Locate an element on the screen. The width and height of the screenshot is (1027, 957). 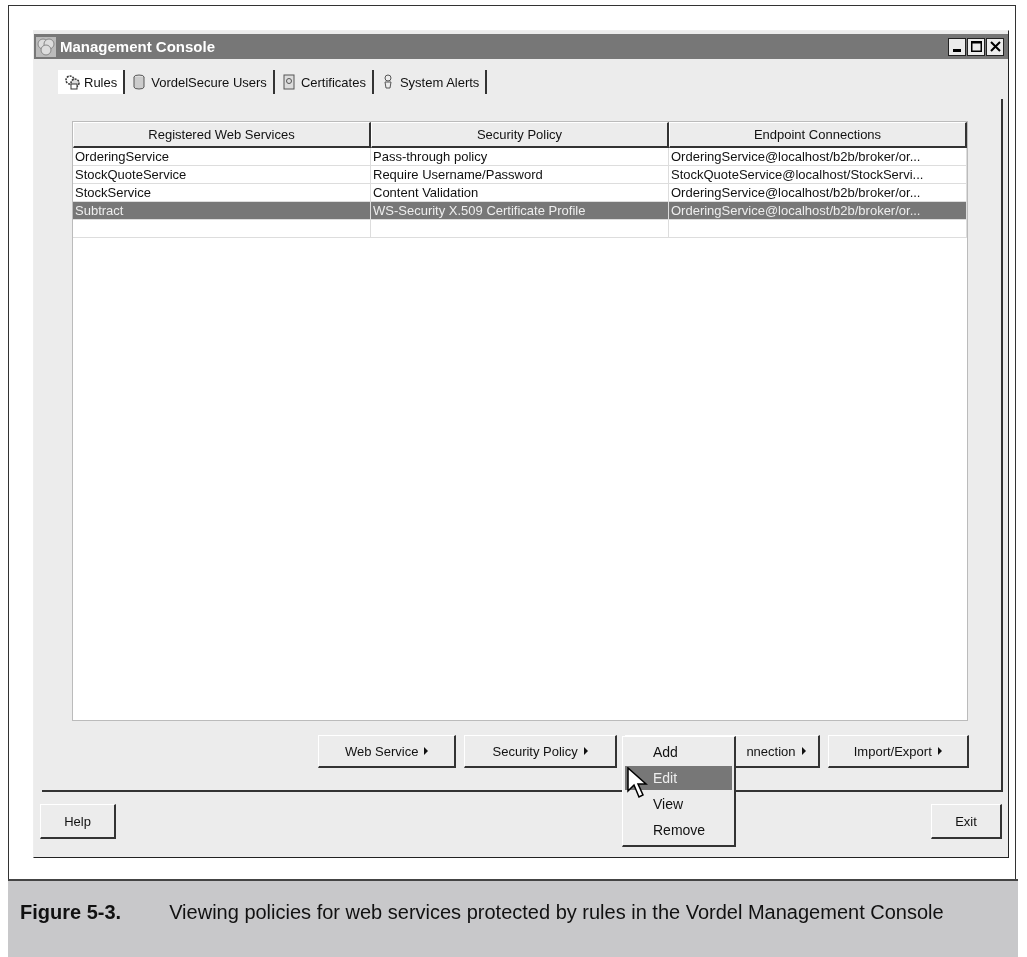
cursor-icon is located at coordinates (638, 783).